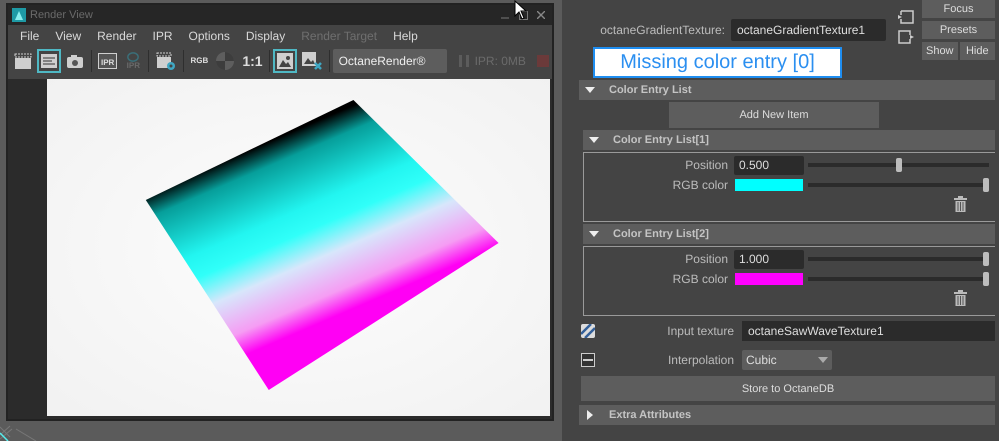  I want to click on texture-icon, so click(588, 331).